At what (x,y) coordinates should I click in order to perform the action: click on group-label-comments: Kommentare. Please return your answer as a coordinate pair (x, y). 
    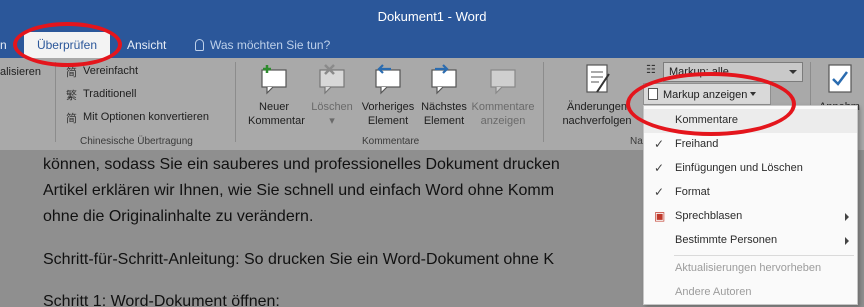
    Looking at the image, I should click on (391, 141).